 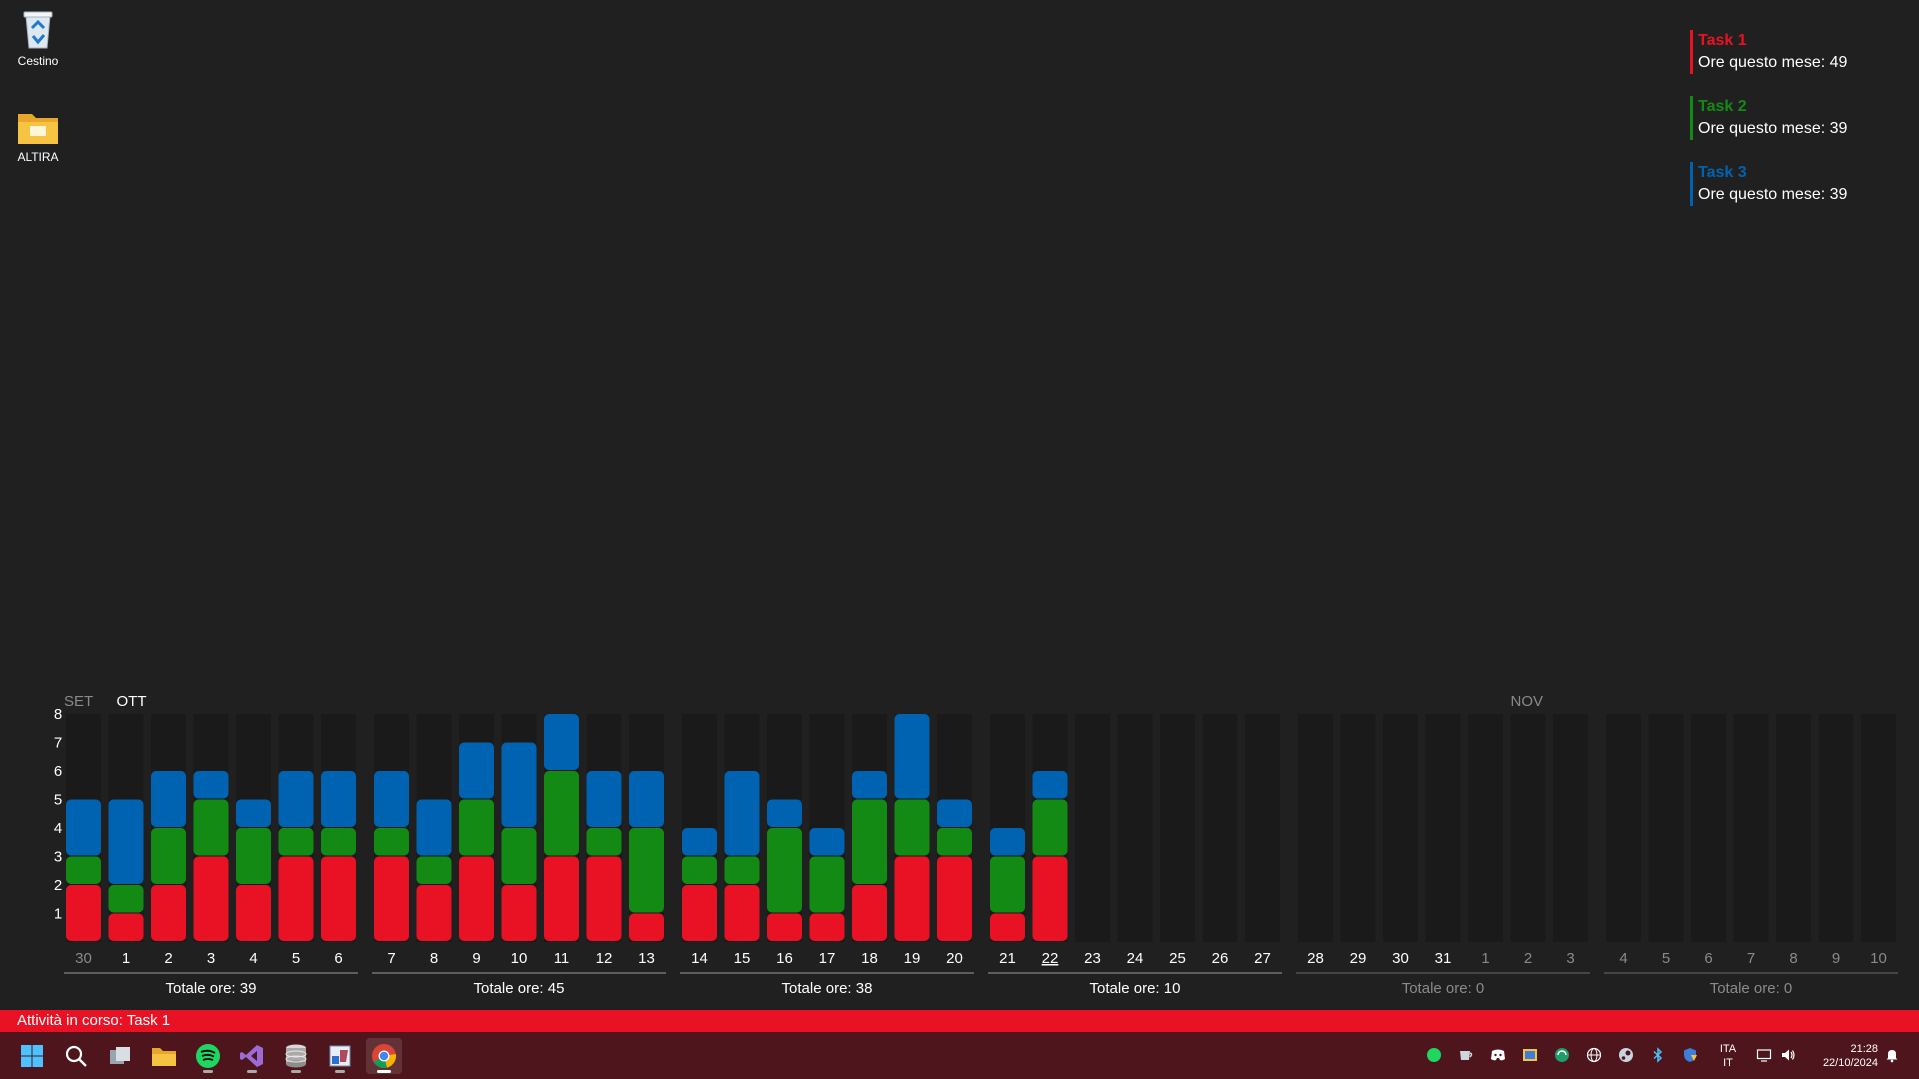 What do you see at coordinates (562, 958) in the screenshot?
I see `day-tick-label: 11` at bounding box center [562, 958].